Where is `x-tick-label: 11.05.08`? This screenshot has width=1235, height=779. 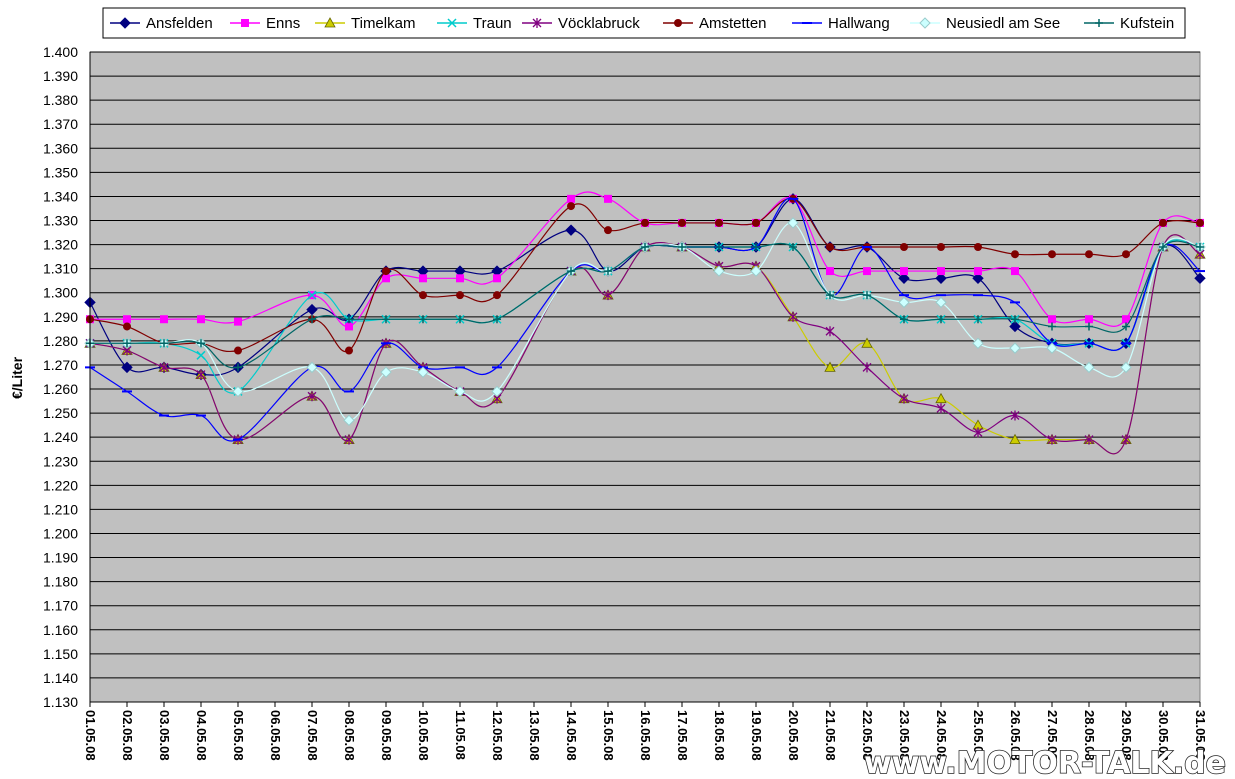
x-tick-label: 11.05.08 is located at coordinates (460, 735).